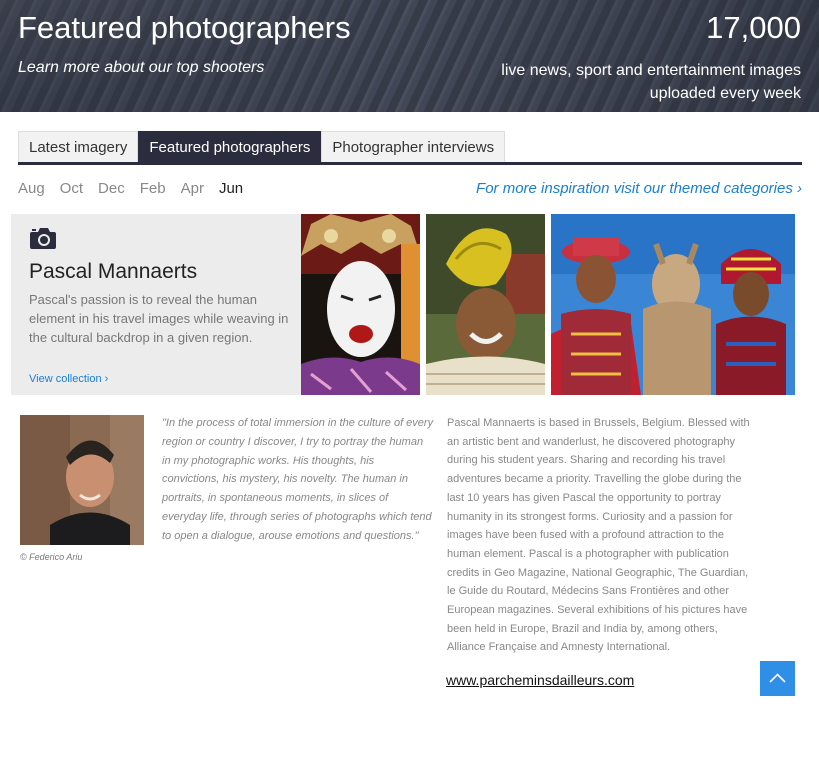 This screenshot has height=783, width=819. I want to click on month-apr: Apr, so click(192, 188).